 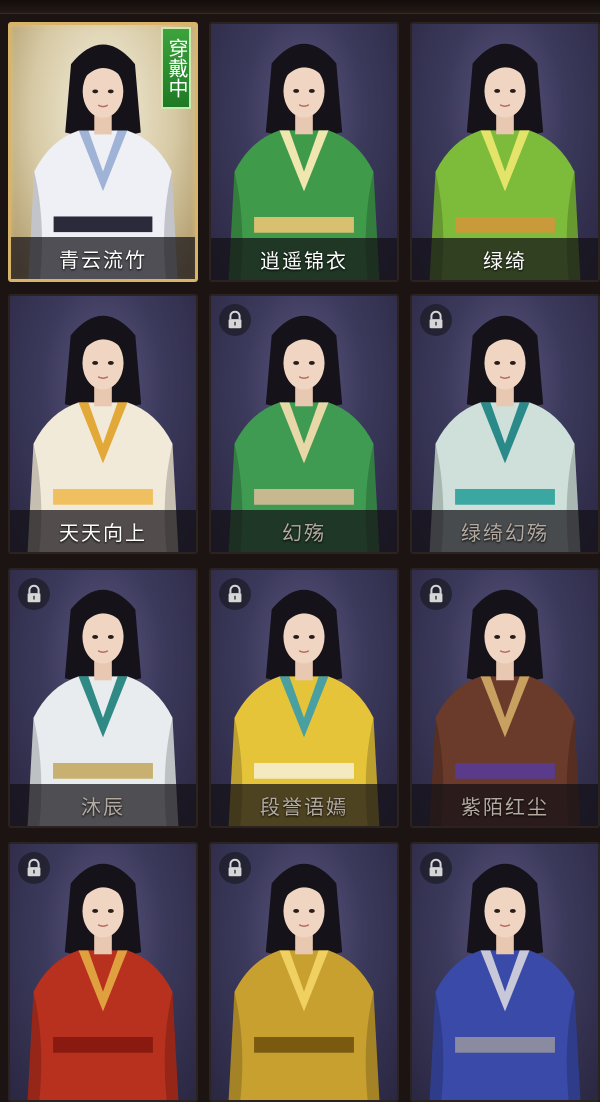 I want to click on outfit-name: 绿绮幻殇, so click(x=505, y=532).